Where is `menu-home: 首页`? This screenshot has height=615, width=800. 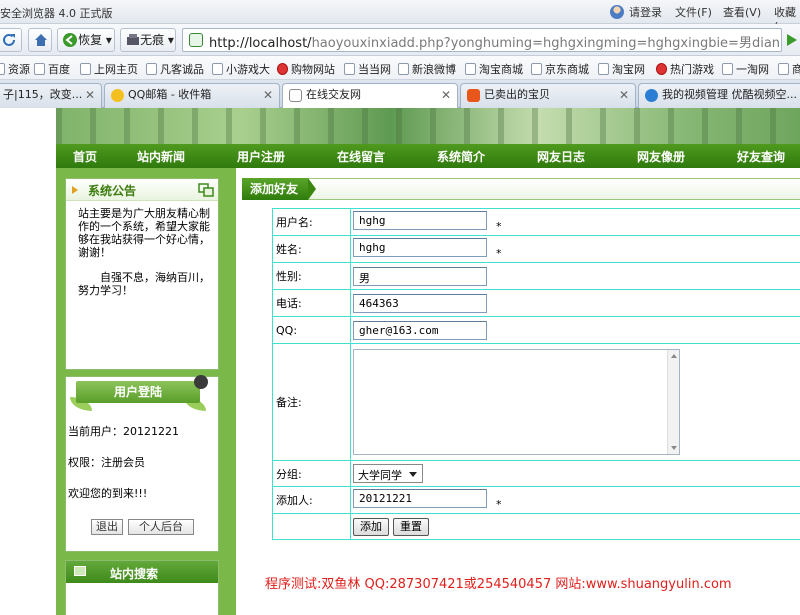 menu-home: 首页 is located at coordinates (85, 156).